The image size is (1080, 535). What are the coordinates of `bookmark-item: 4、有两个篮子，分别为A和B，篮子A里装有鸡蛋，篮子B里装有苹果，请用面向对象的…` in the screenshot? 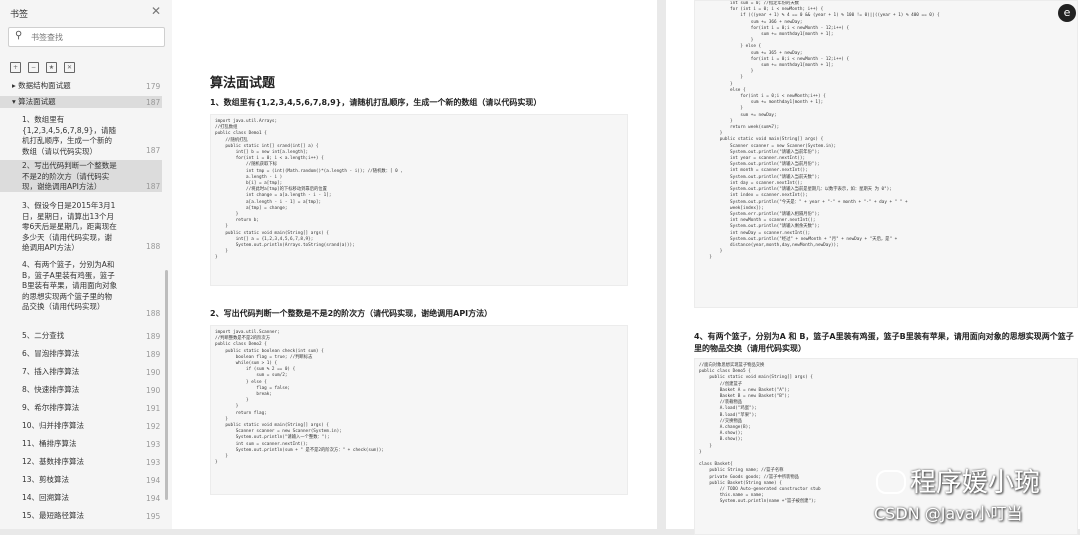 It's located at (81, 289).